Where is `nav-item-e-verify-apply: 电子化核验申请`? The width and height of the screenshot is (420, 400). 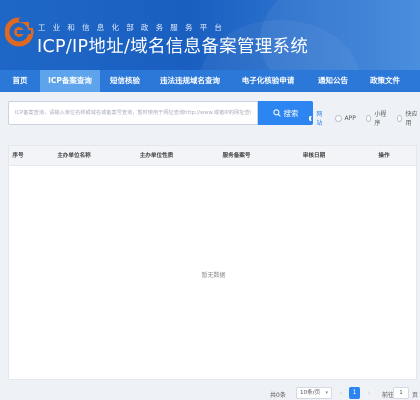 nav-item-e-verify-apply: 电子化核验申请 is located at coordinates (268, 81).